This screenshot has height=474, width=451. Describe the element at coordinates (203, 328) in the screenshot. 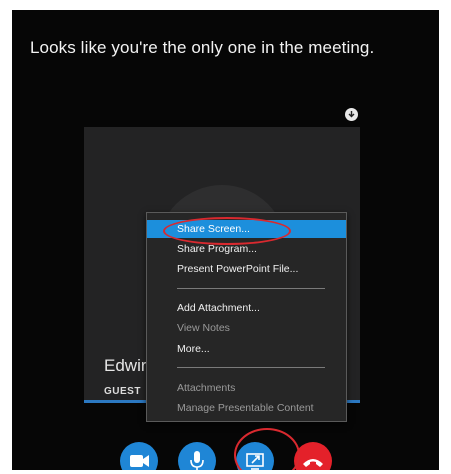

I see `menu-item-view-notes: View Notes` at that location.